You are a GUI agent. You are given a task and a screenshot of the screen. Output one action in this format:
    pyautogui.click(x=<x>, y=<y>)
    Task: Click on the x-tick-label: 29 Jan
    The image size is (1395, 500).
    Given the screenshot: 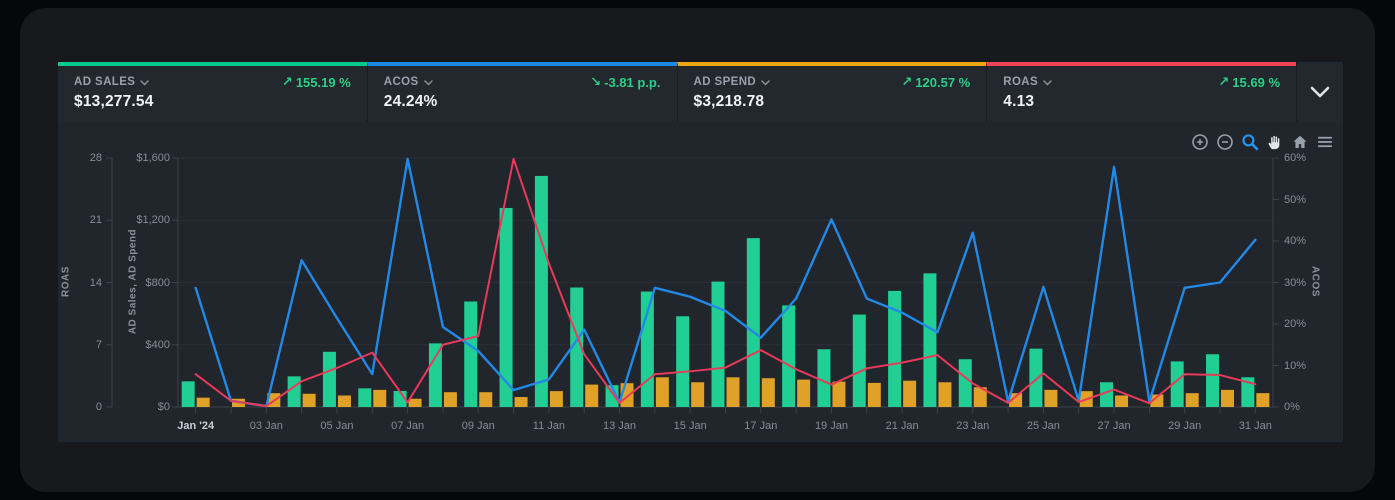 What is the action you would take?
    pyautogui.click(x=1185, y=426)
    